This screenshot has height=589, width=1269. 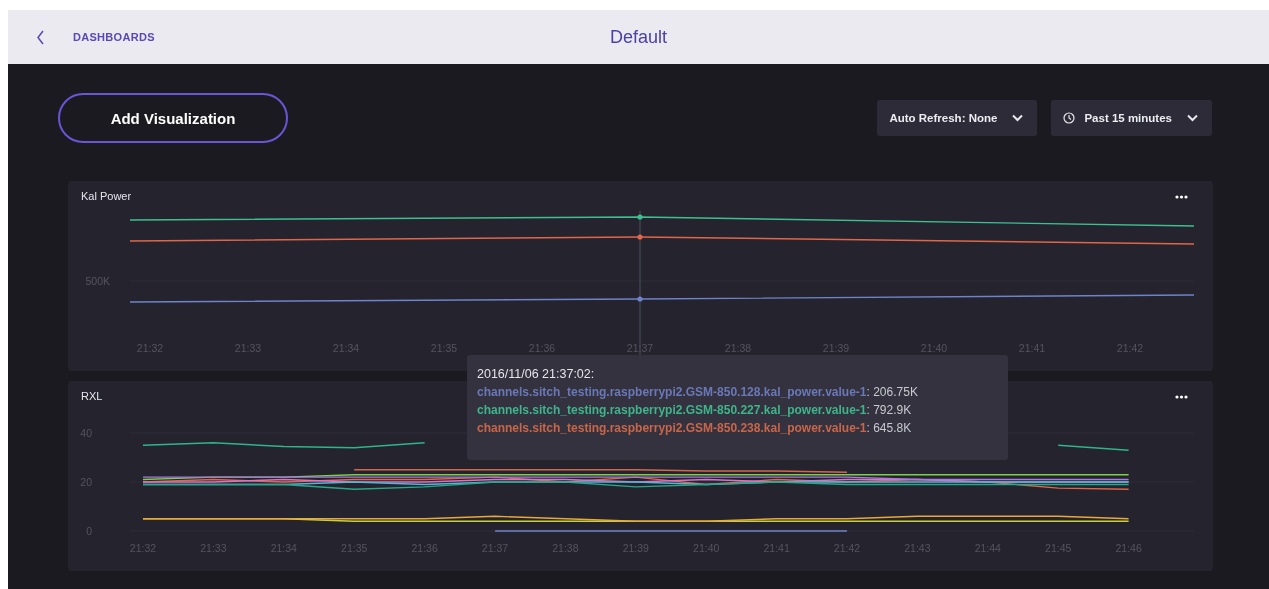 What do you see at coordinates (695, 410) in the screenshot?
I see `tooltip-row-text: channels.sitch_testing.raspberrypi2.GSM-850.227.kal_power.value-1: 792.9K` at bounding box center [695, 410].